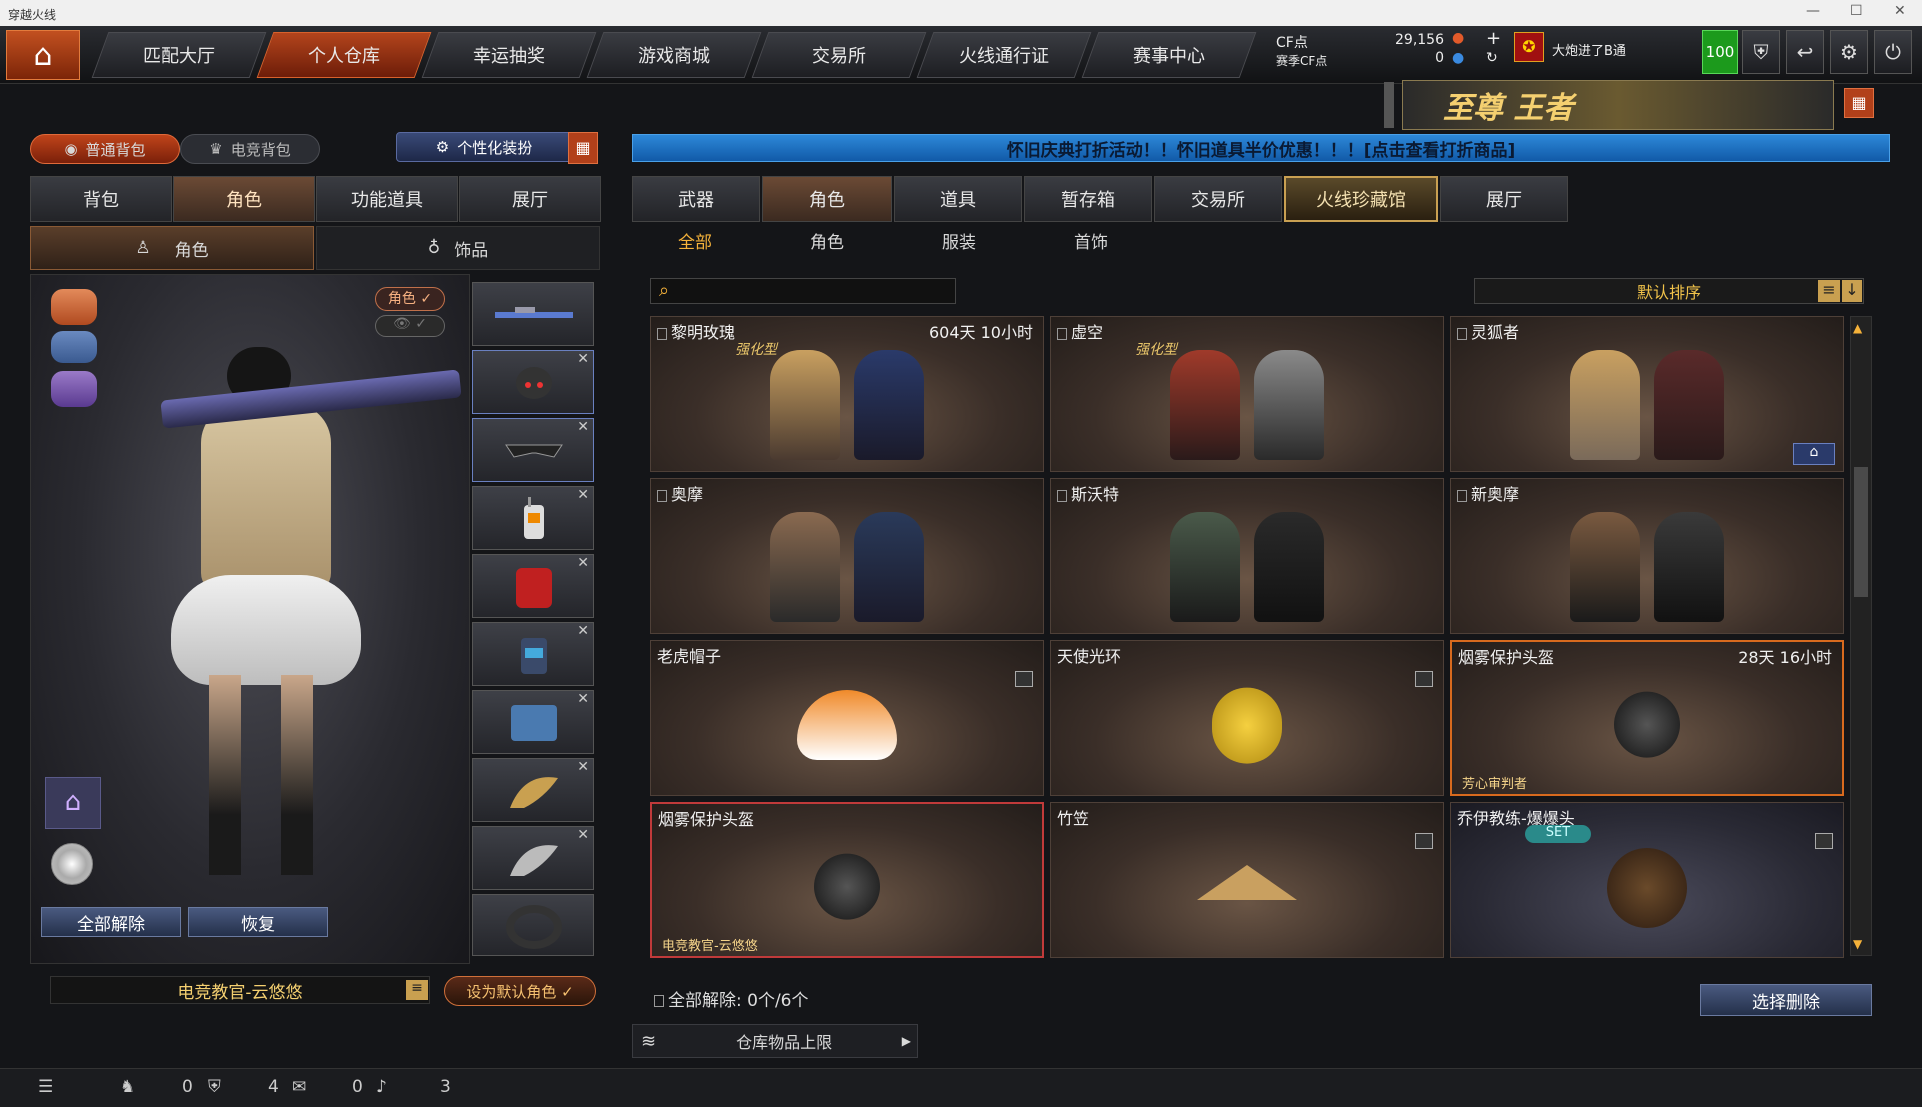  Describe the element at coordinates (533, 790) in the screenshot. I see `equip-slot-dragon-gold: ✕` at that location.